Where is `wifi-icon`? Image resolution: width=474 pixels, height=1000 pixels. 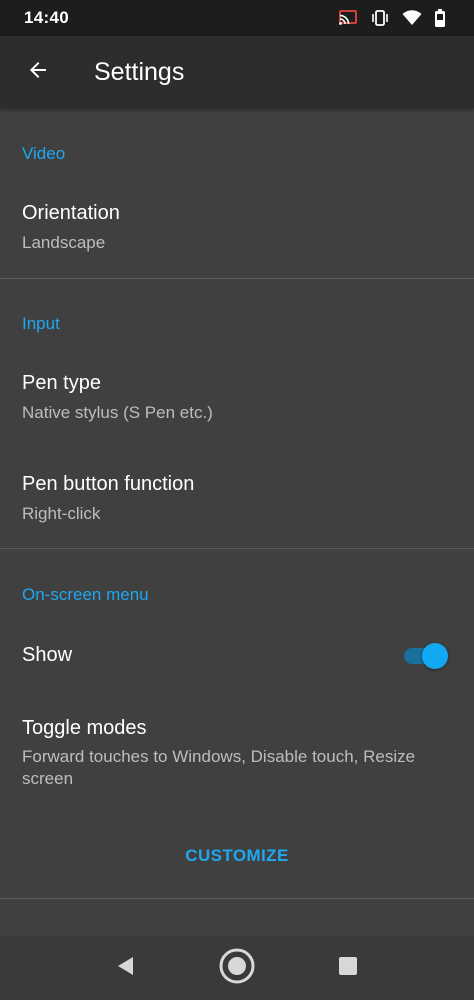 wifi-icon is located at coordinates (412, 18).